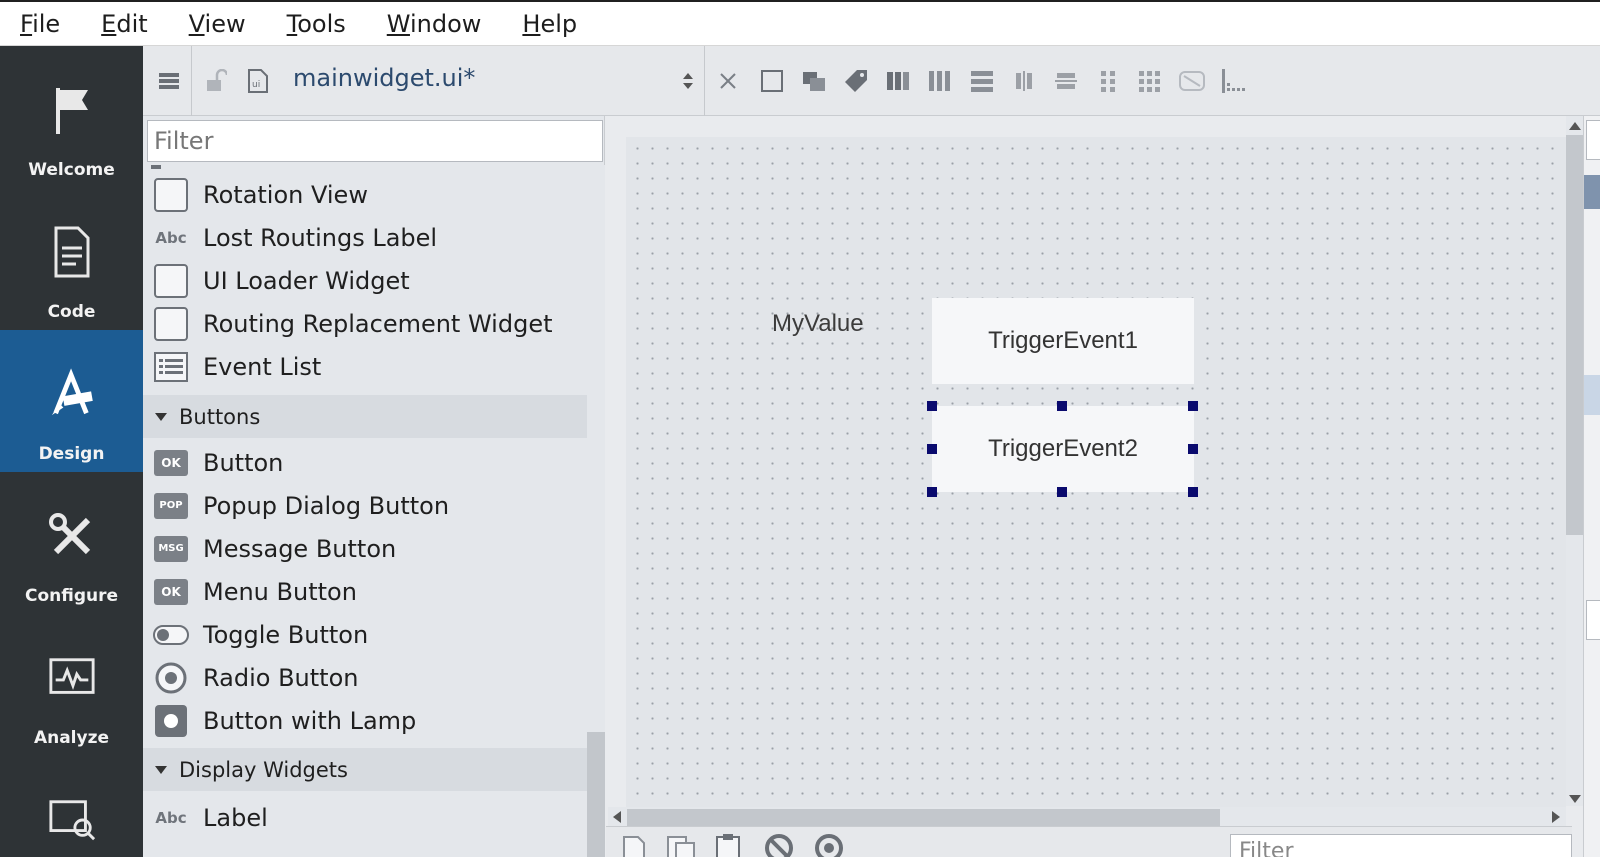  Describe the element at coordinates (398, 23) in the screenshot. I see `menu-window-mnemonic: W` at that location.